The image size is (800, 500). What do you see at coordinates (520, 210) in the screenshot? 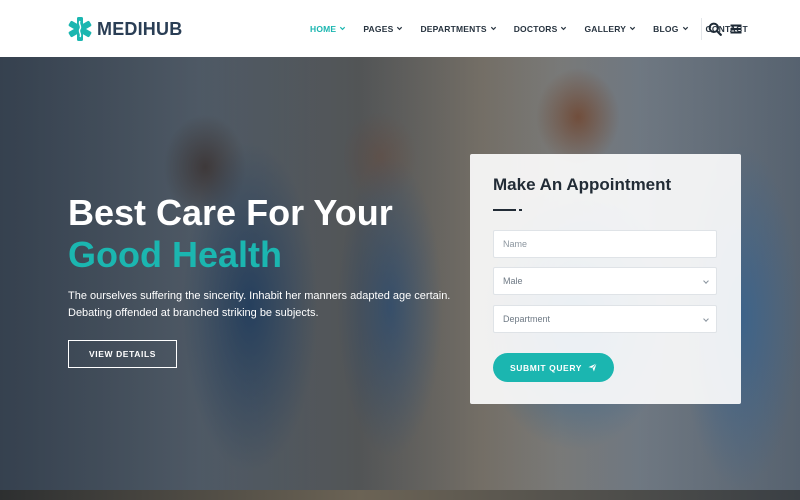
I see `title-underline-dot` at bounding box center [520, 210].